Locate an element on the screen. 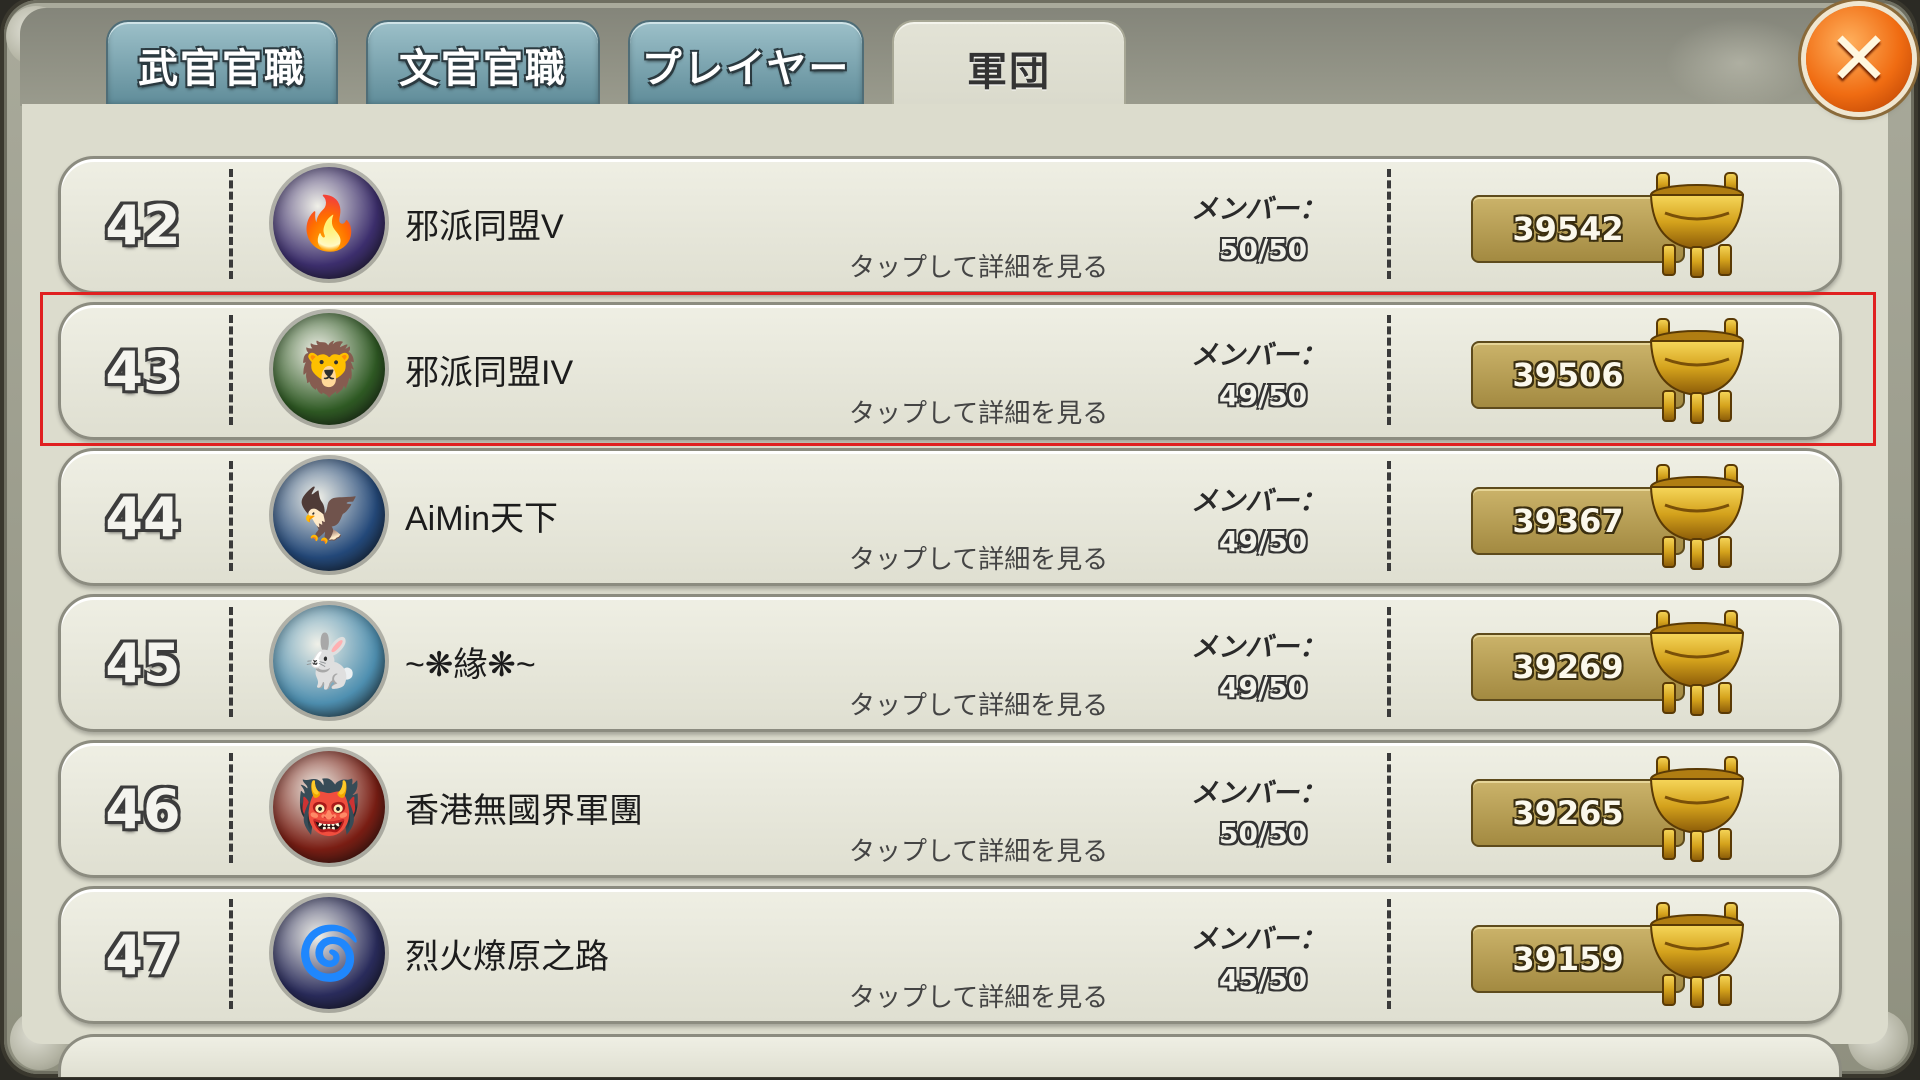 The image size is (1920, 1080). legion-name: 邪派同盟IV is located at coordinates (489, 373).